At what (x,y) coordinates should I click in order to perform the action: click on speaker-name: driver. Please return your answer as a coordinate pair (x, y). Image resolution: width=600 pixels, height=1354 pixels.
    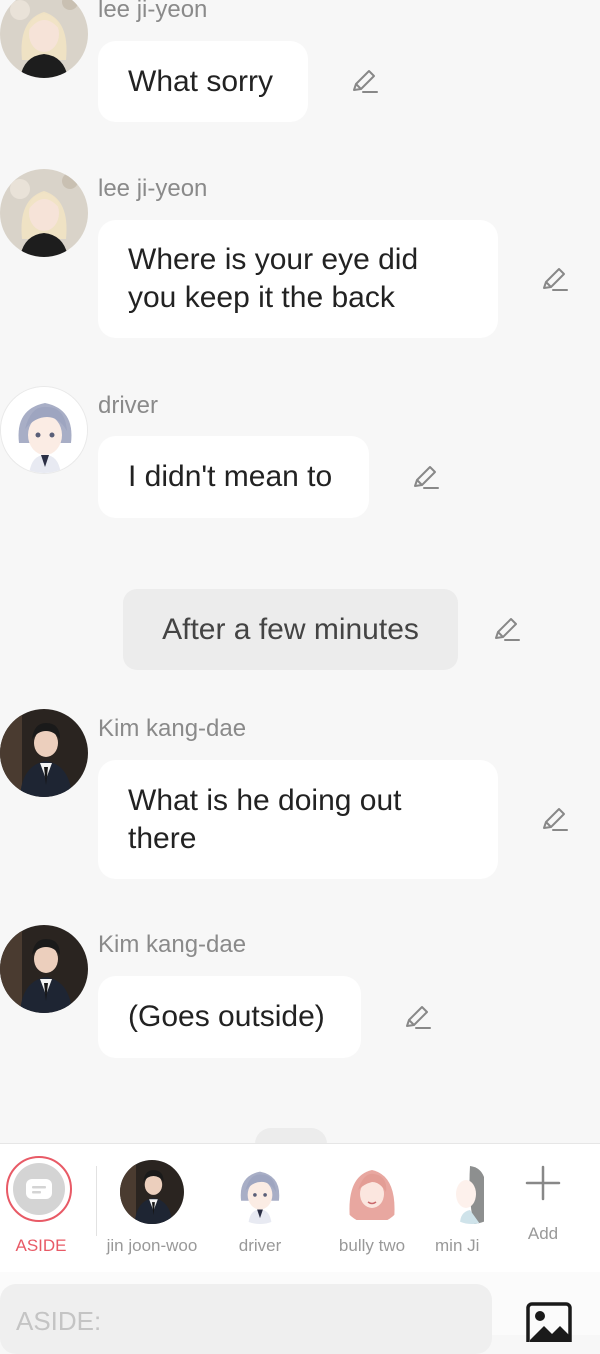
    Looking at the image, I should click on (128, 405).